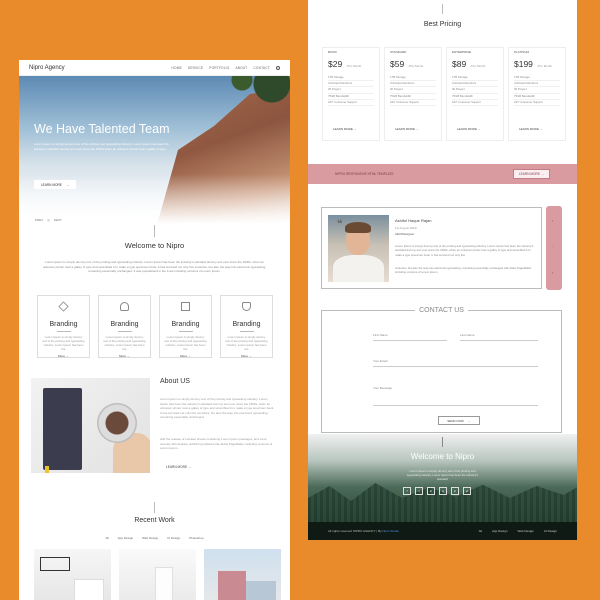  I want to click on plan-price: $29, so click(335, 64).